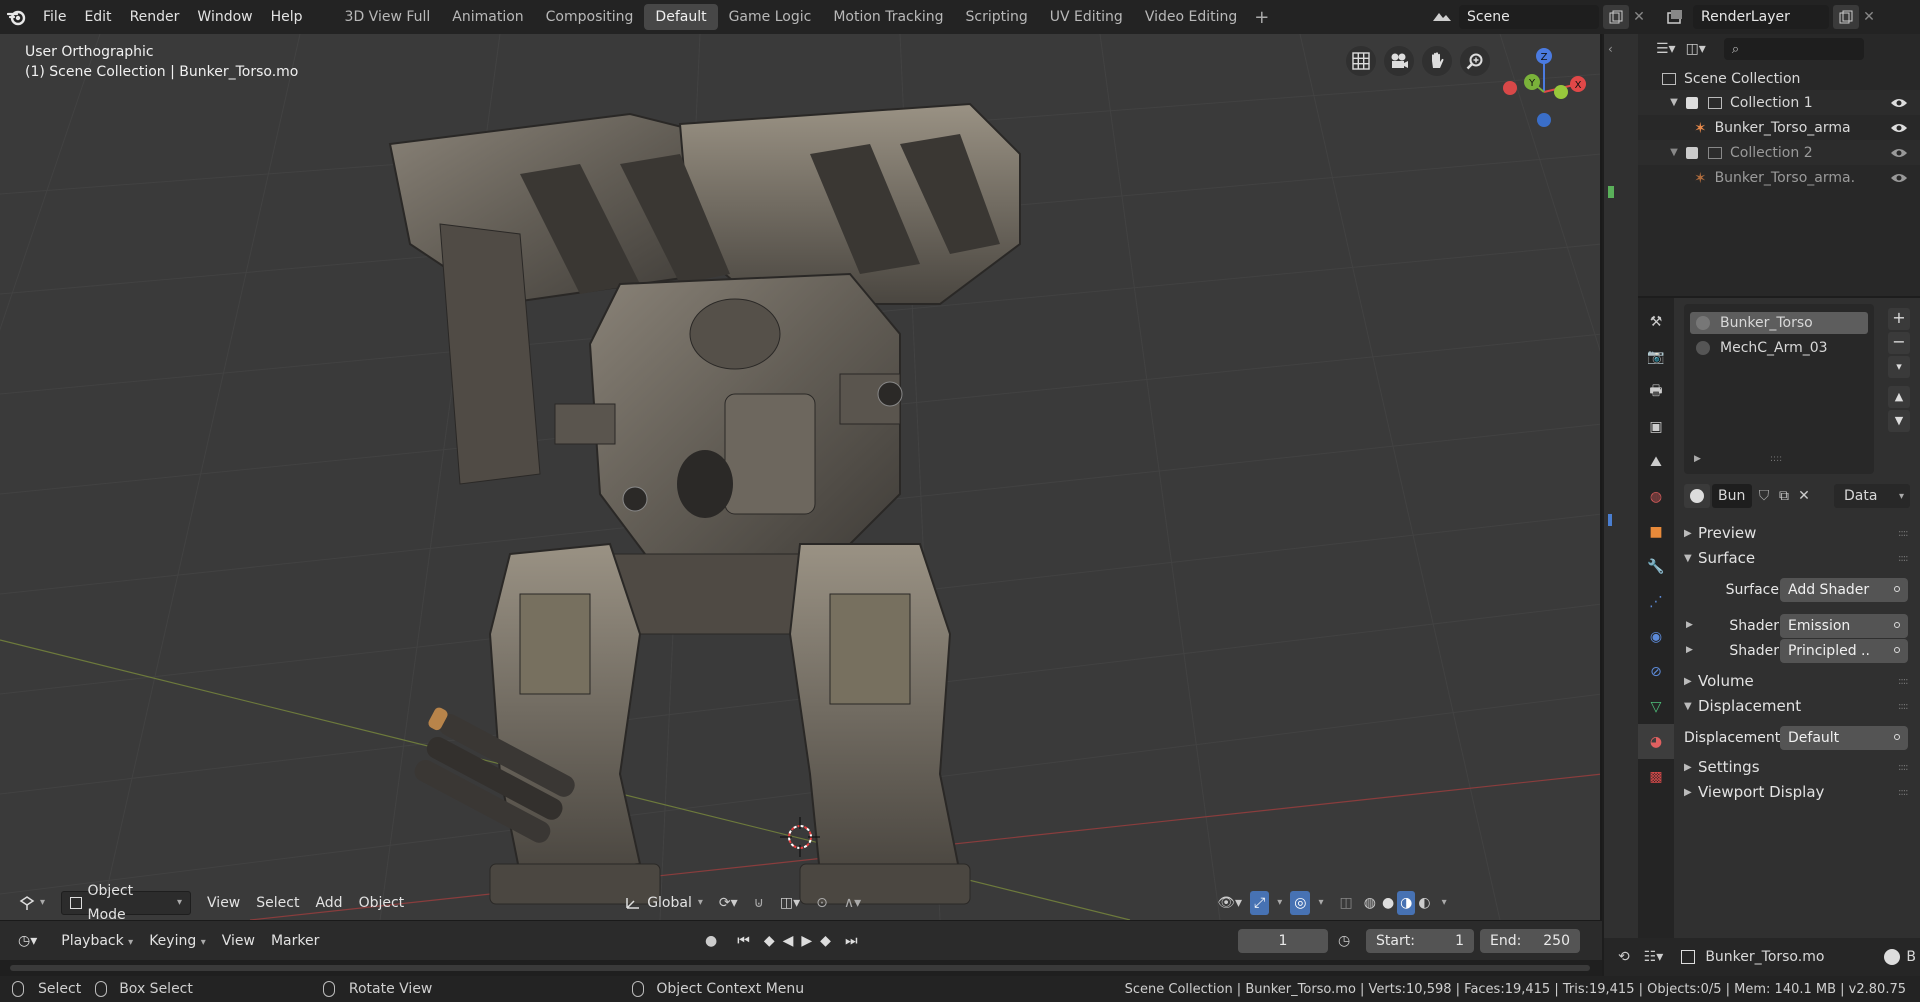  What do you see at coordinates (1475, 61) in the screenshot?
I see `zoom-icon` at bounding box center [1475, 61].